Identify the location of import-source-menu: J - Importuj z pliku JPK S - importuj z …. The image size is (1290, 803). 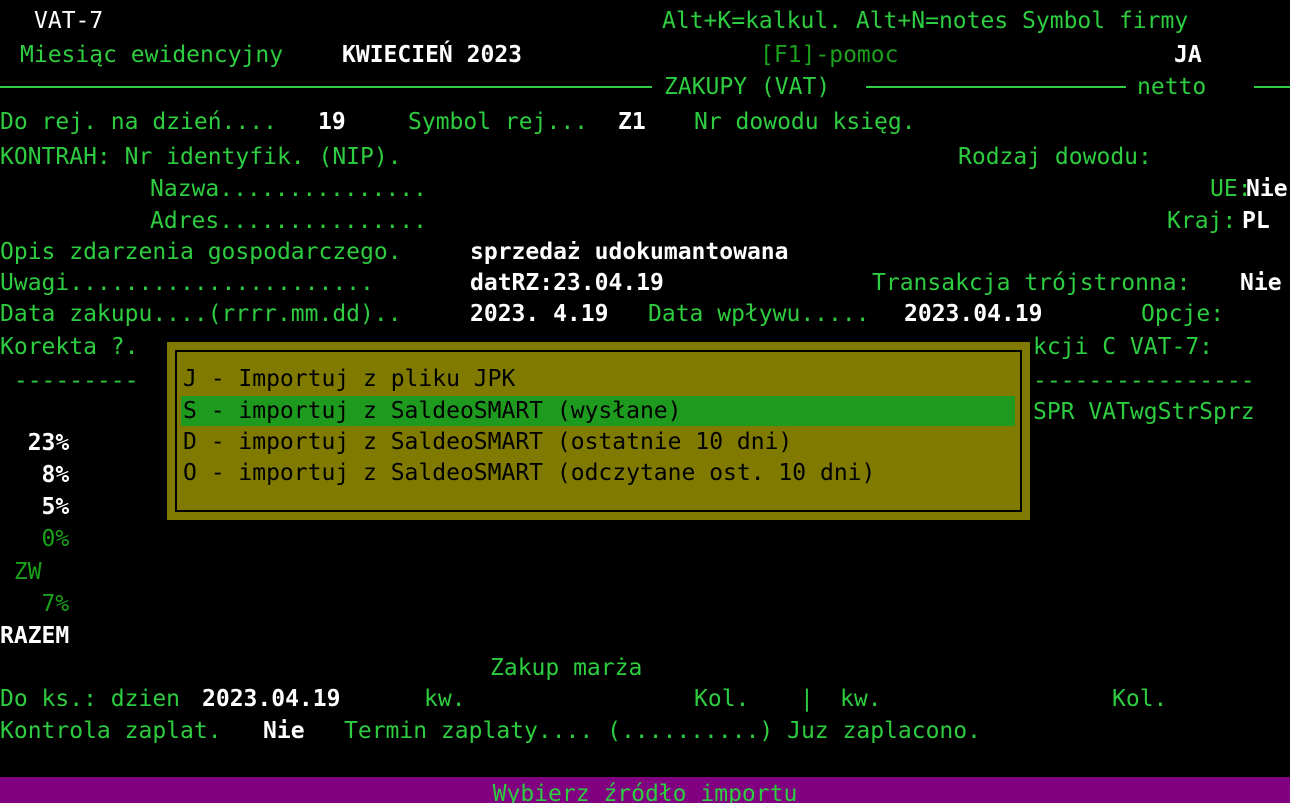
(598, 431).